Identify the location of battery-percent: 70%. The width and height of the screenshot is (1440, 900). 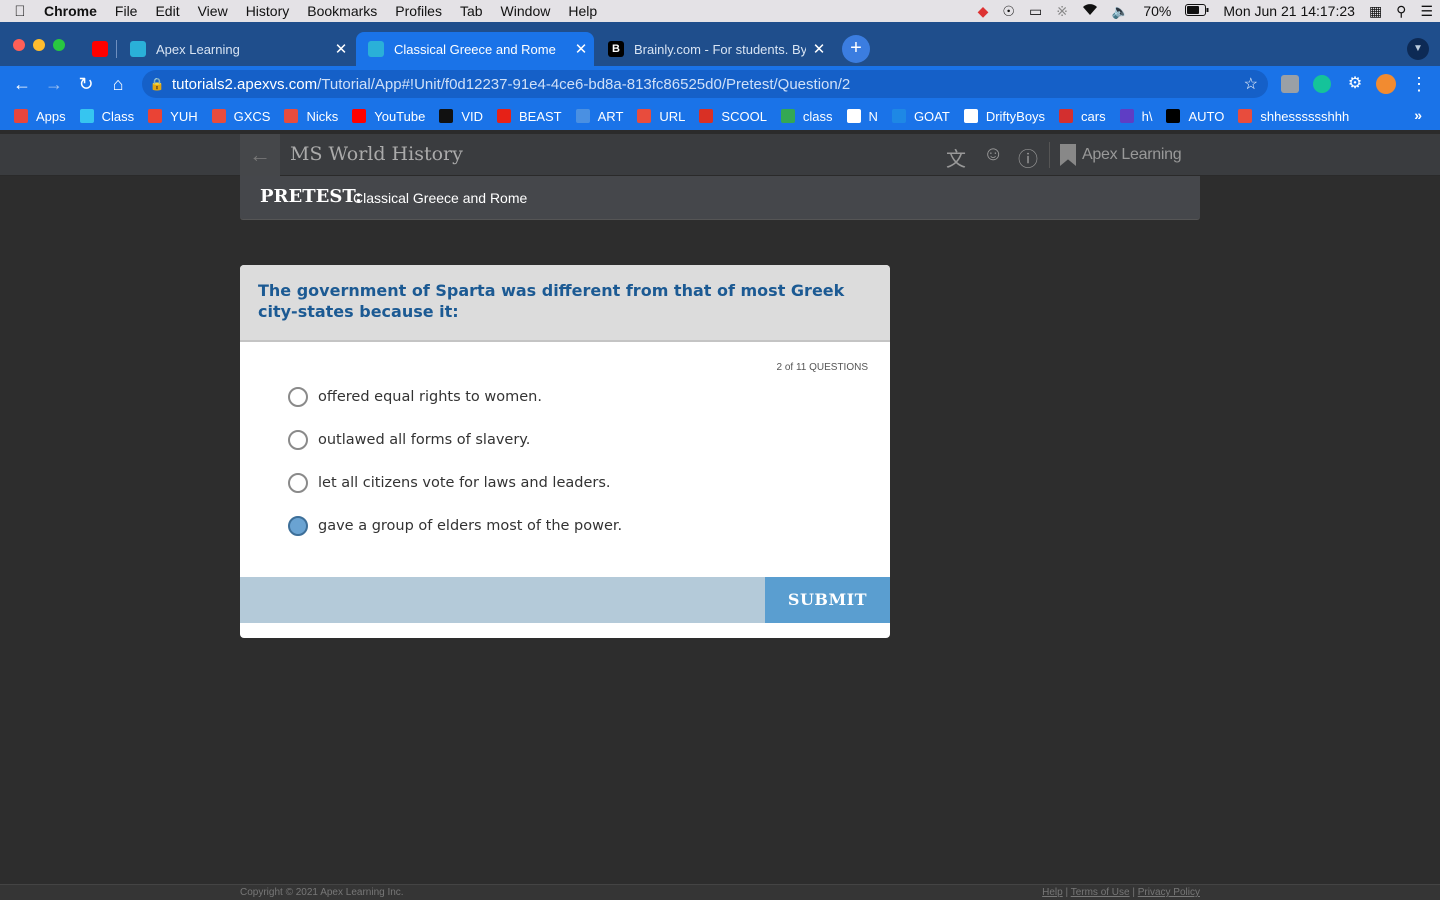
(1157, 11).